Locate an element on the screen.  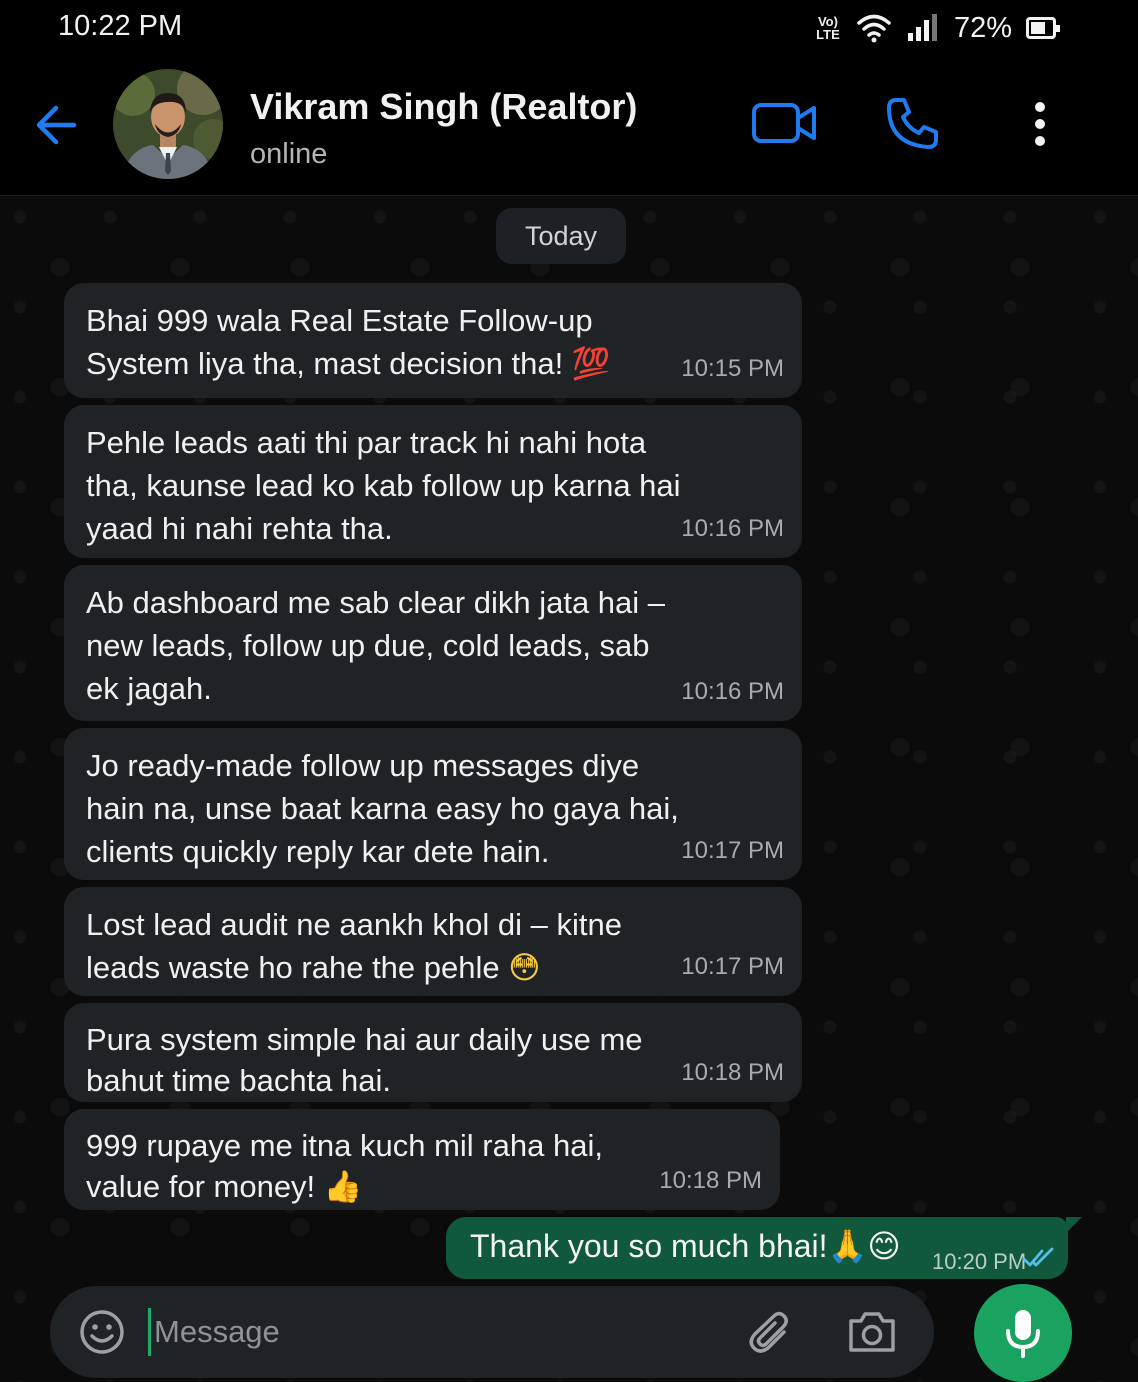
signal-icon is located at coordinates (922, 27).